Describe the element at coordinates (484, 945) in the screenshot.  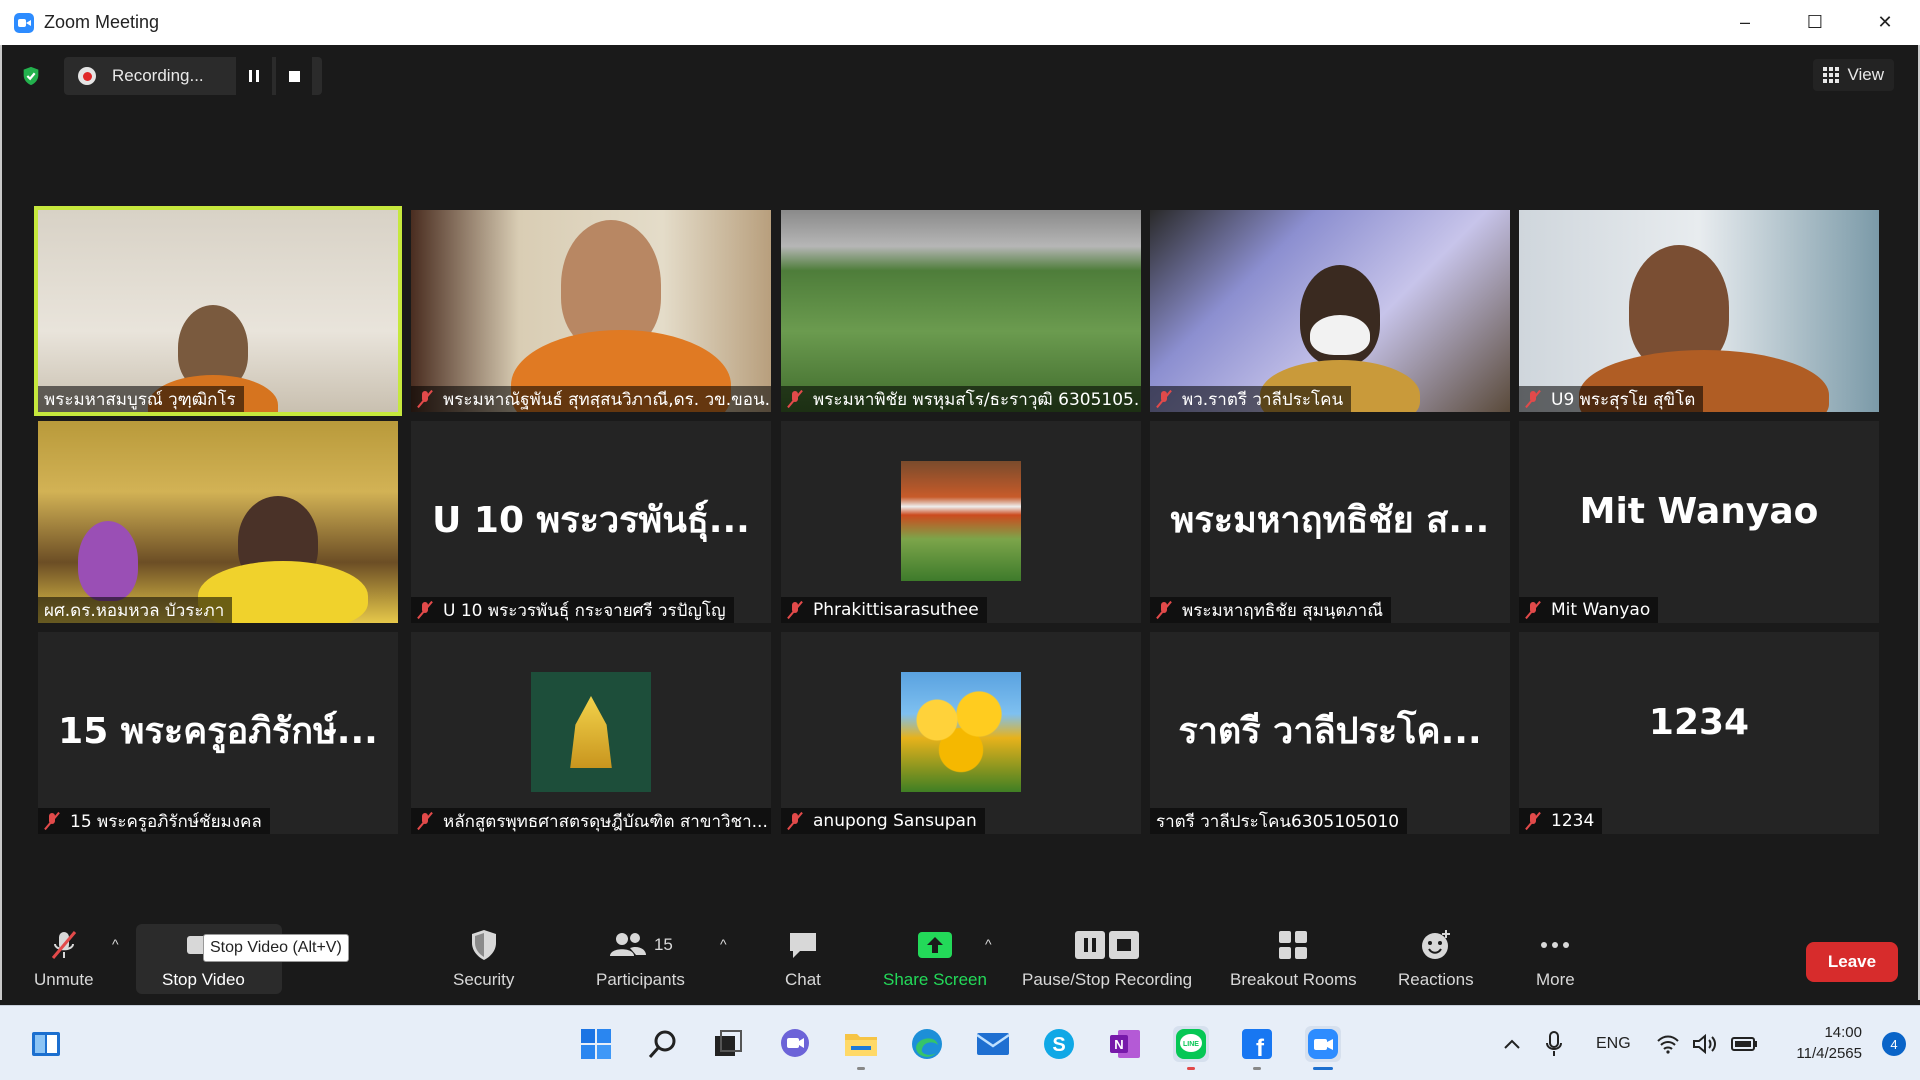
I see `shield-icon` at that location.